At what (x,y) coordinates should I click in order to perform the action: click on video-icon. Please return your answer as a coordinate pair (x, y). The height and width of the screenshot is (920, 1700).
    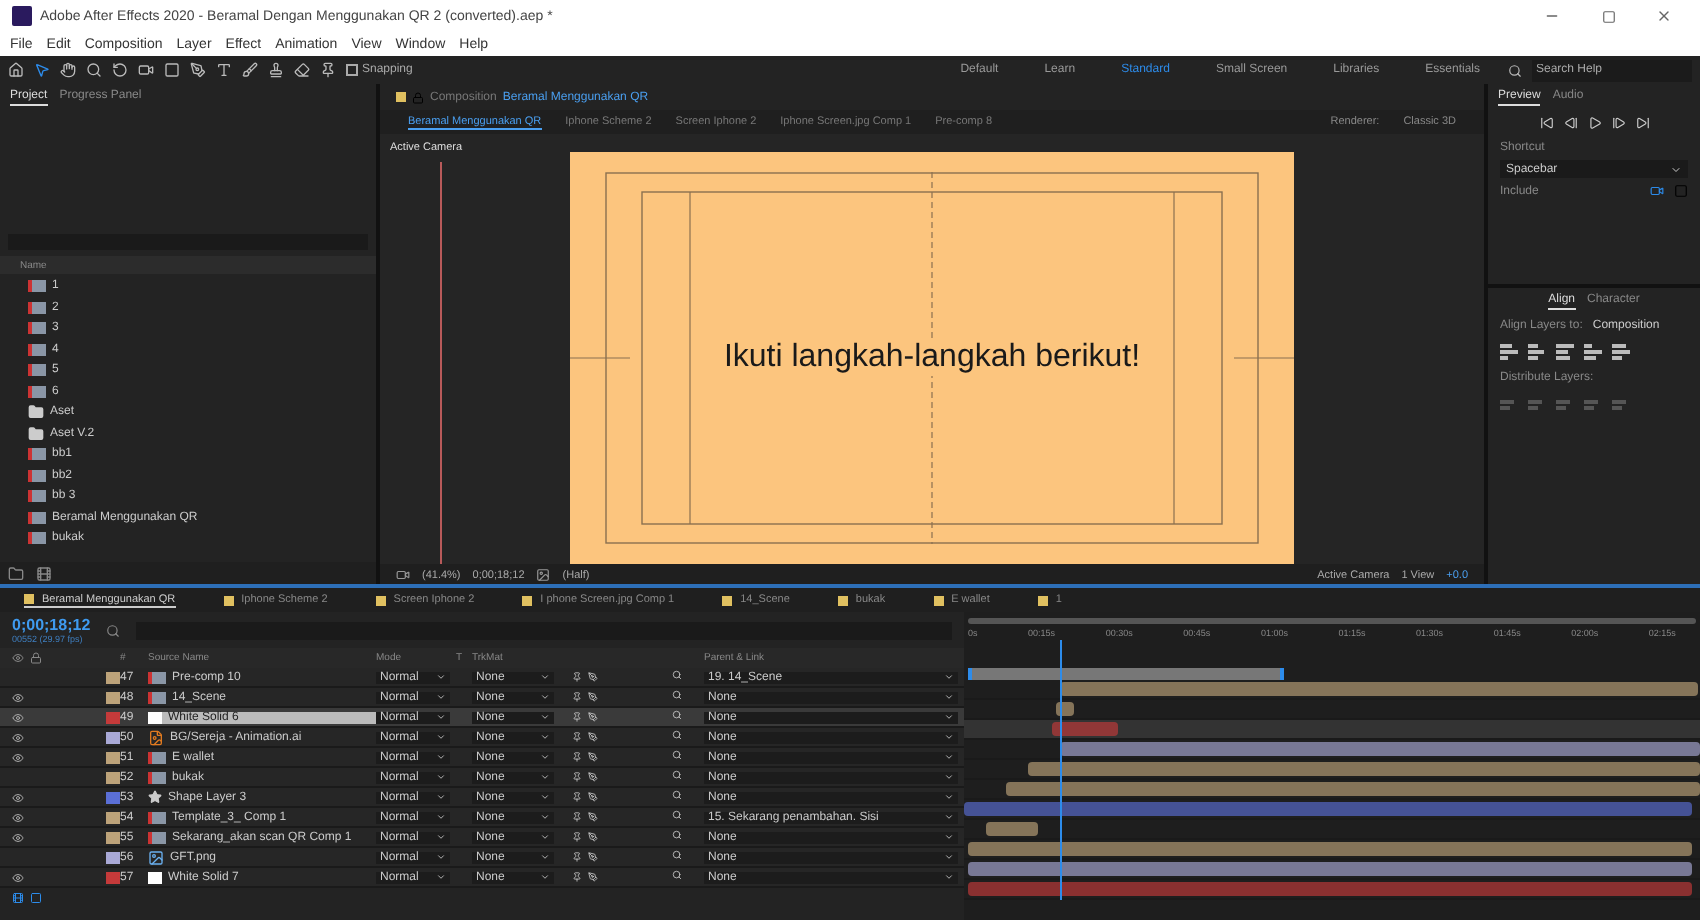
    Looking at the image, I should click on (1657, 191).